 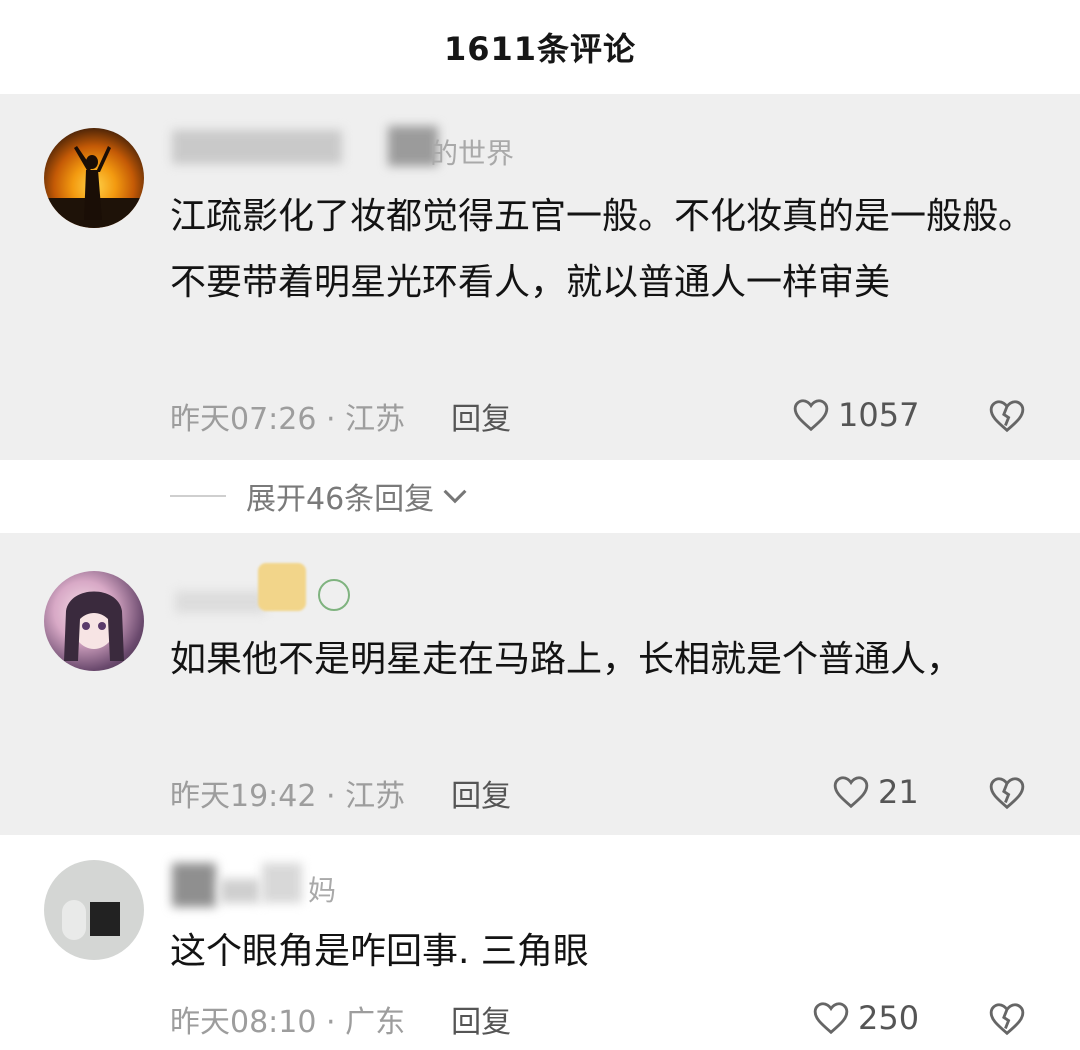 I want to click on comment-count-title: 1611条评论, so click(x=540, y=49).